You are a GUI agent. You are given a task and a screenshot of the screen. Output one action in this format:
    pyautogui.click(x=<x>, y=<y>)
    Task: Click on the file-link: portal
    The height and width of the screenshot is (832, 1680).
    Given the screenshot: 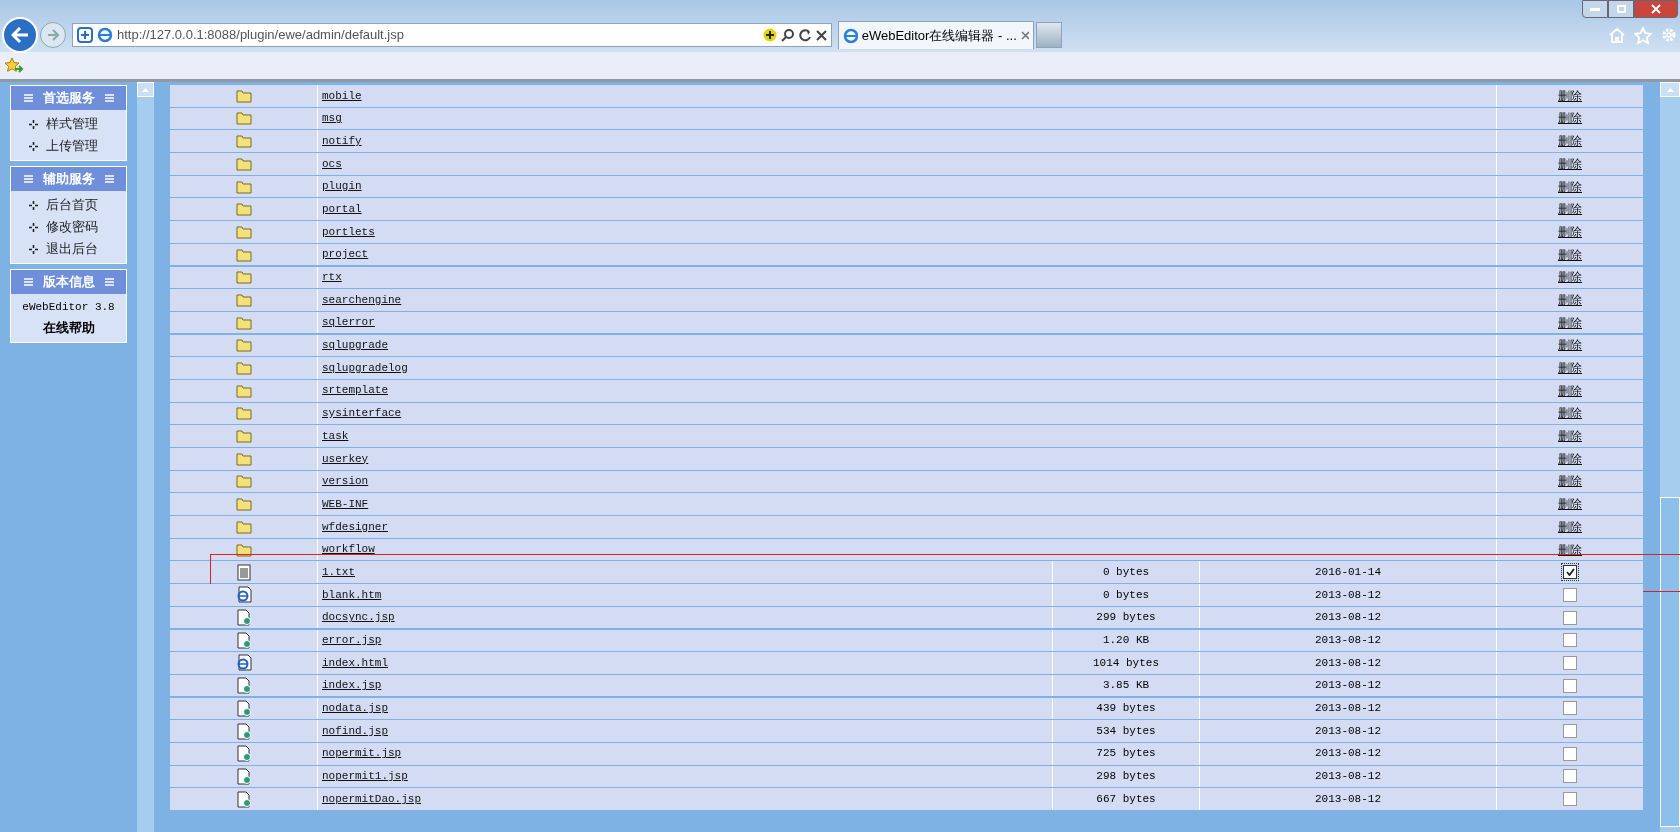 What is the action you would take?
    pyautogui.click(x=342, y=209)
    